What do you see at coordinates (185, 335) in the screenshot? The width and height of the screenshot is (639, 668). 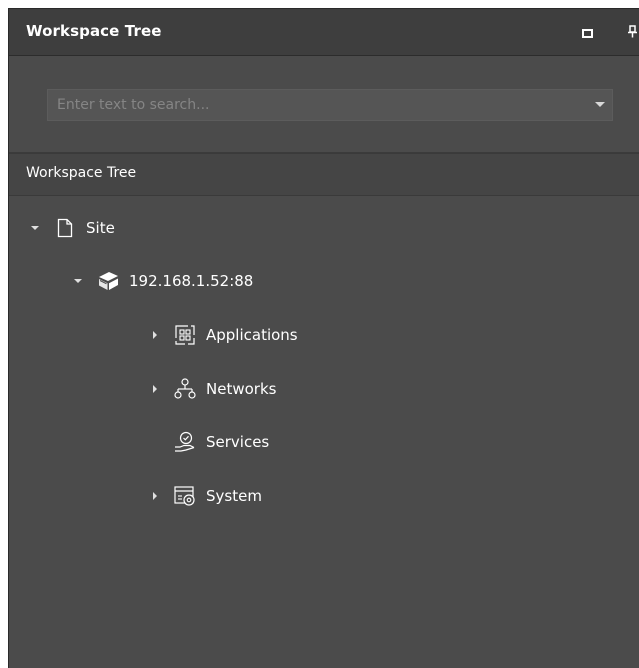 I see `applications-grid-icon` at bounding box center [185, 335].